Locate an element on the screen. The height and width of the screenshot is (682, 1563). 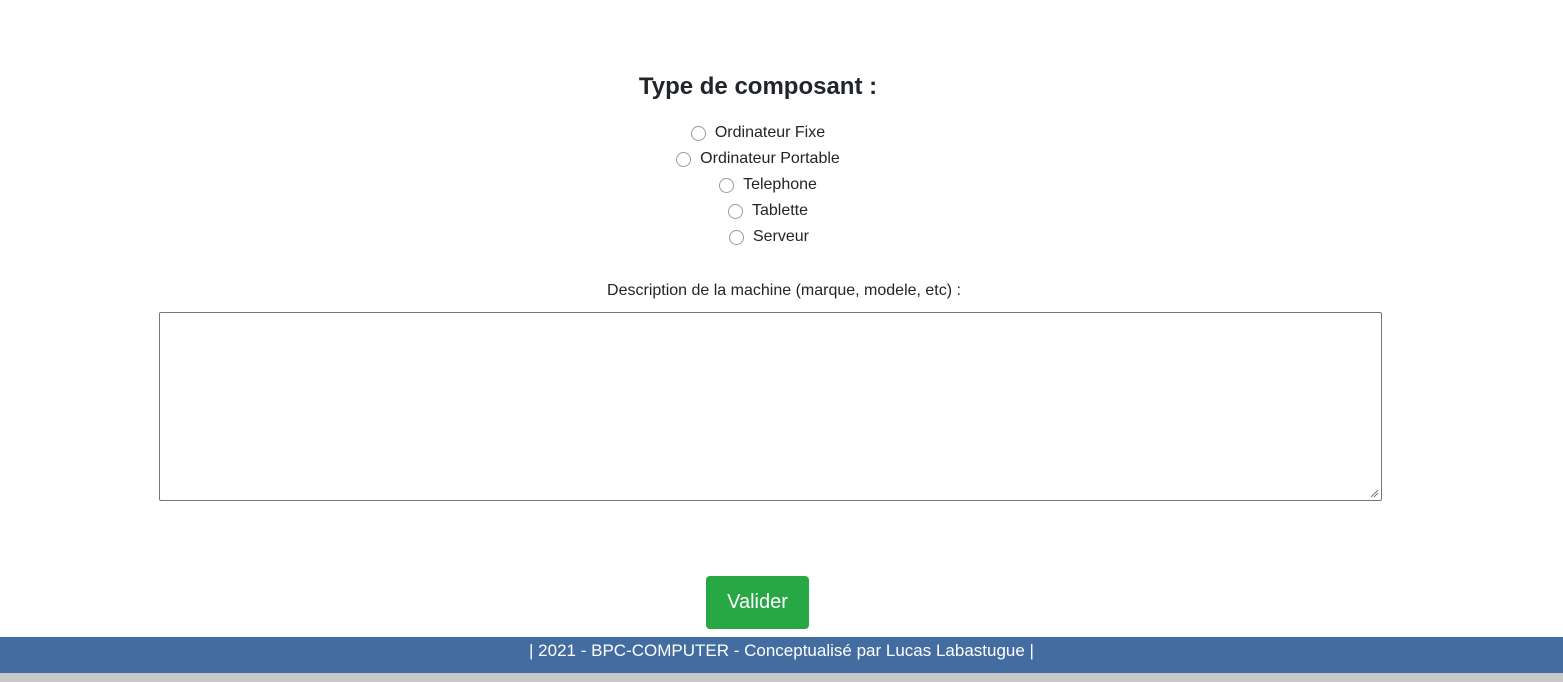
radio-option-ordinateur-fixe: Ordinateur Fixe is located at coordinates (758, 133).